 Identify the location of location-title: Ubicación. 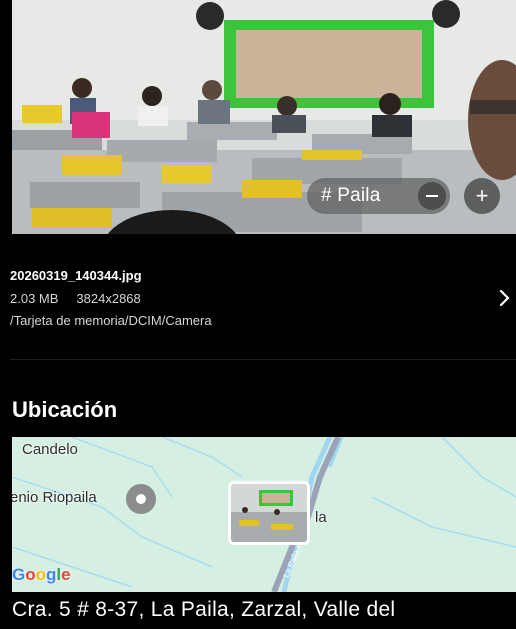
(65, 409).